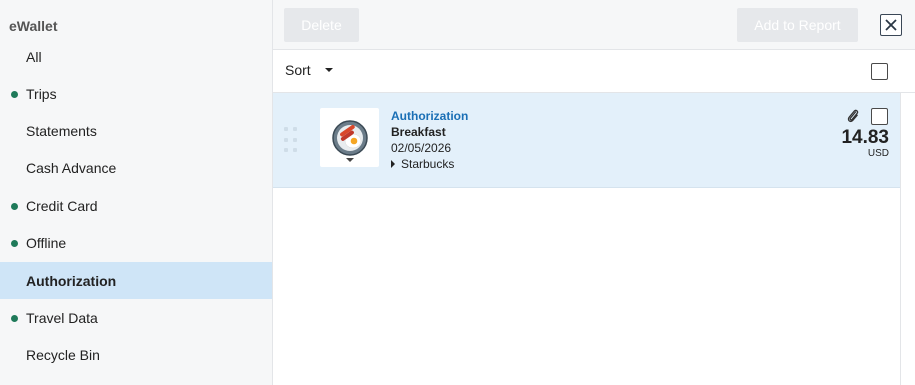 This screenshot has width=915, height=385. What do you see at coordinates (418, 132) in the screenshot?
I see `expense-category: Breakfast` at bounding box center [418, 132].